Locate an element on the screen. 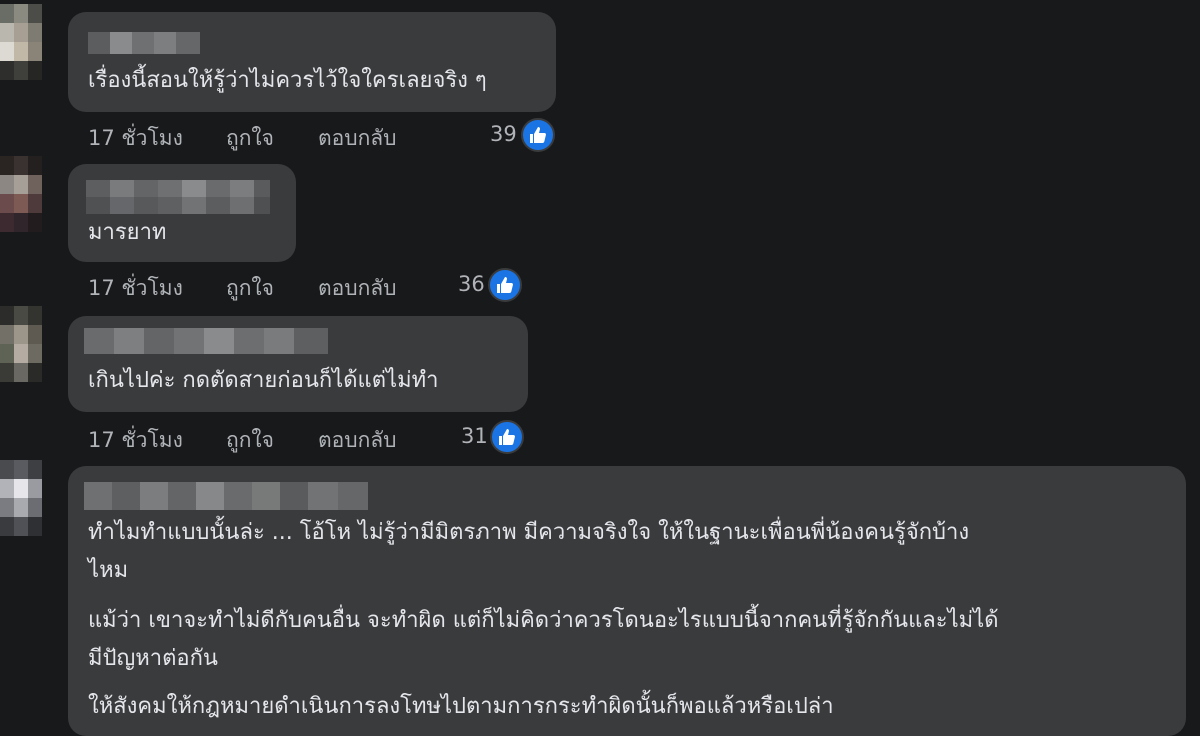 This screenshot has height=736, width=1200. comment-text-line: มีปัญหาต่อกัน is located at coordinates (153, 658).